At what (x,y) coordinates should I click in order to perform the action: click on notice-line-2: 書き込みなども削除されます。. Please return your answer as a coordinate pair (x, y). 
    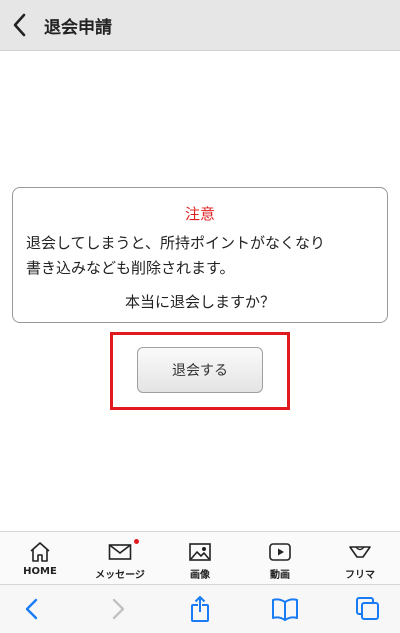
    Looking at the image, I should click on (130, 268).